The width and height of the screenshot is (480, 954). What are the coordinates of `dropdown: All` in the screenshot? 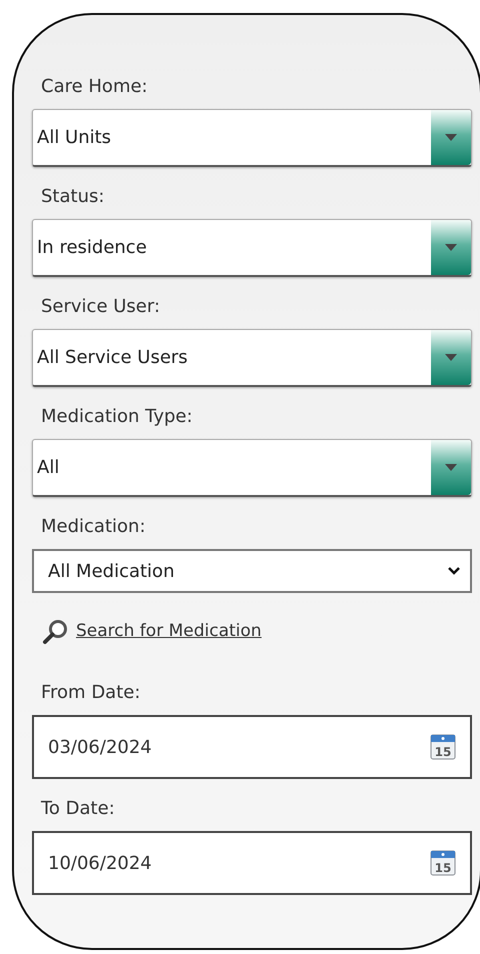 It's located at (252, 468).